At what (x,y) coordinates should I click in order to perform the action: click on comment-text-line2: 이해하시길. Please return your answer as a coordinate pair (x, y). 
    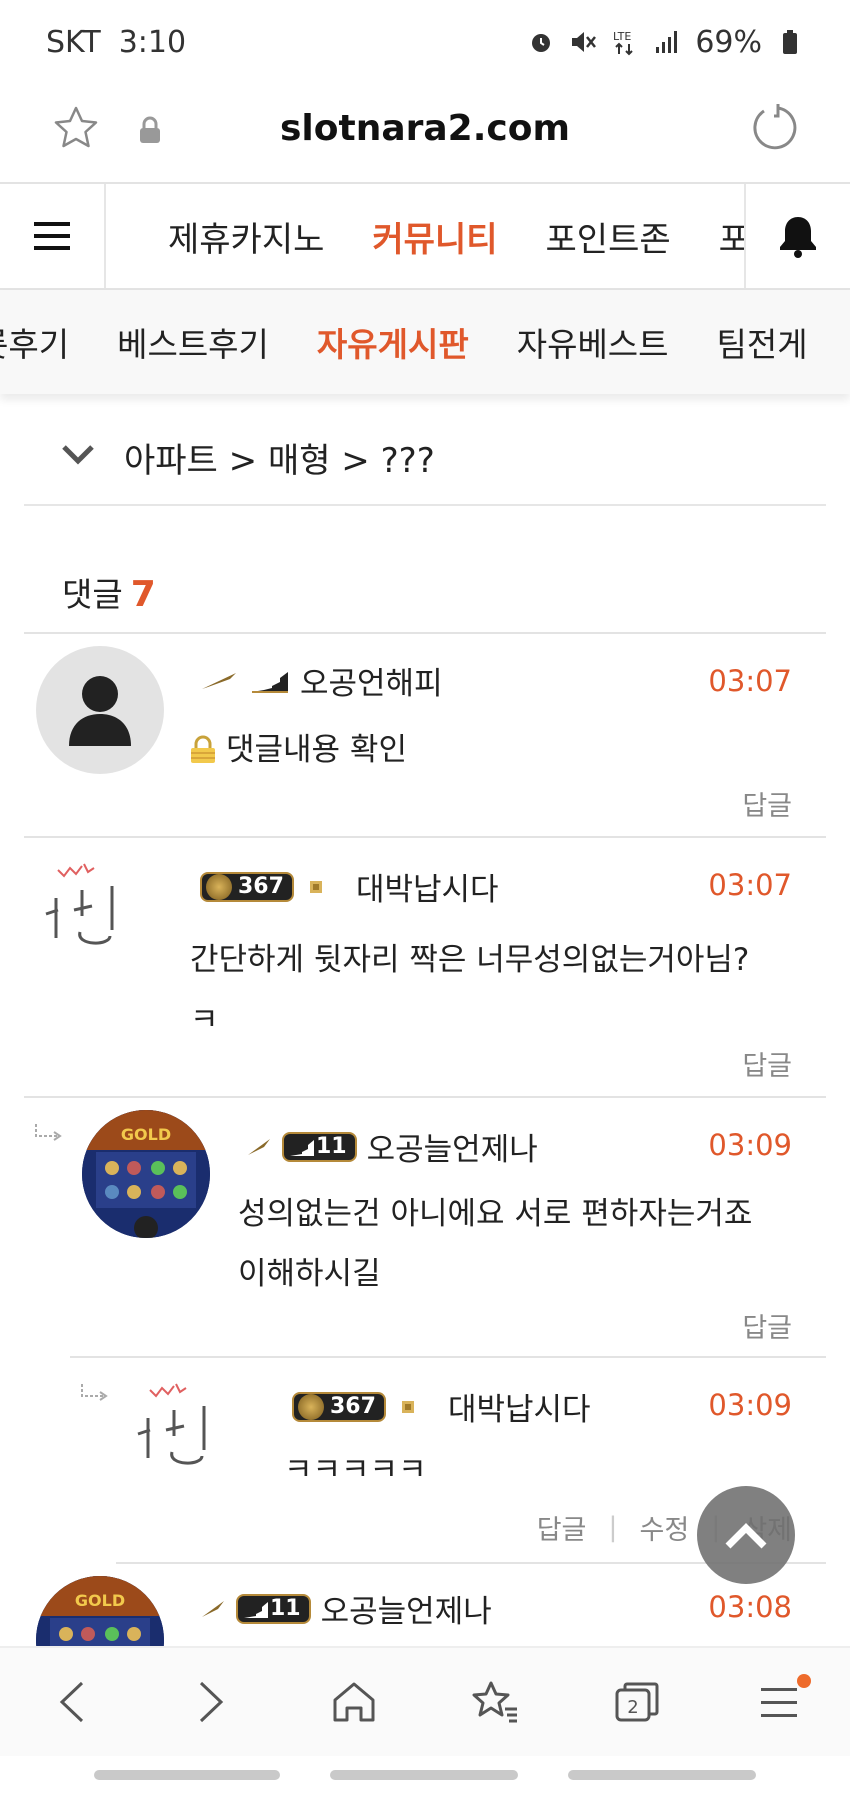
    Looking at the image, I should click on (495, 1274).